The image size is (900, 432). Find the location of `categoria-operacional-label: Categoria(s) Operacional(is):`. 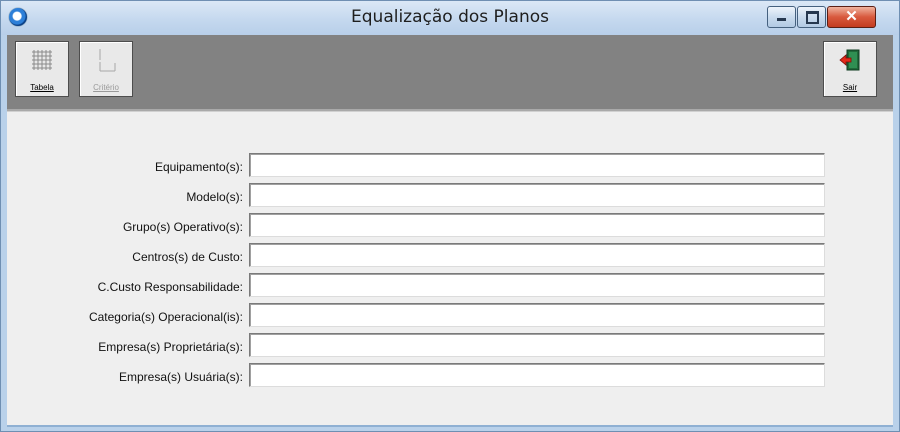

categoria-operacional-label: Categoria(s) Operacional(is): is located at coordinates (165, 317).